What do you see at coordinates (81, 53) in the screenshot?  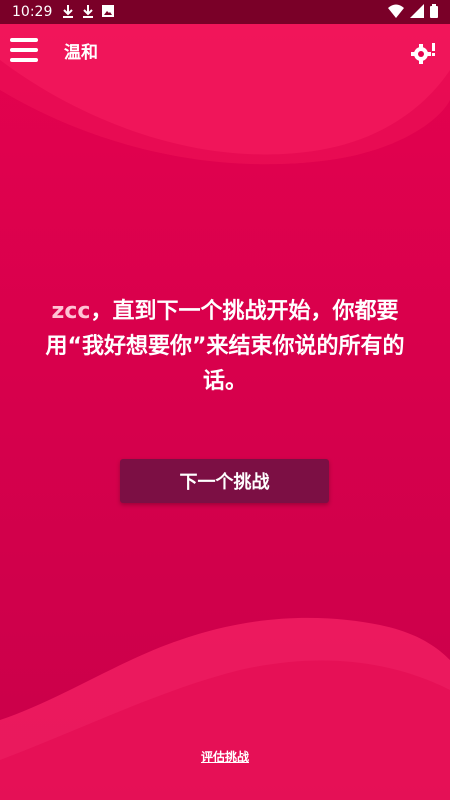 I see `app-title: 温和` at bounding box center [81, 53].